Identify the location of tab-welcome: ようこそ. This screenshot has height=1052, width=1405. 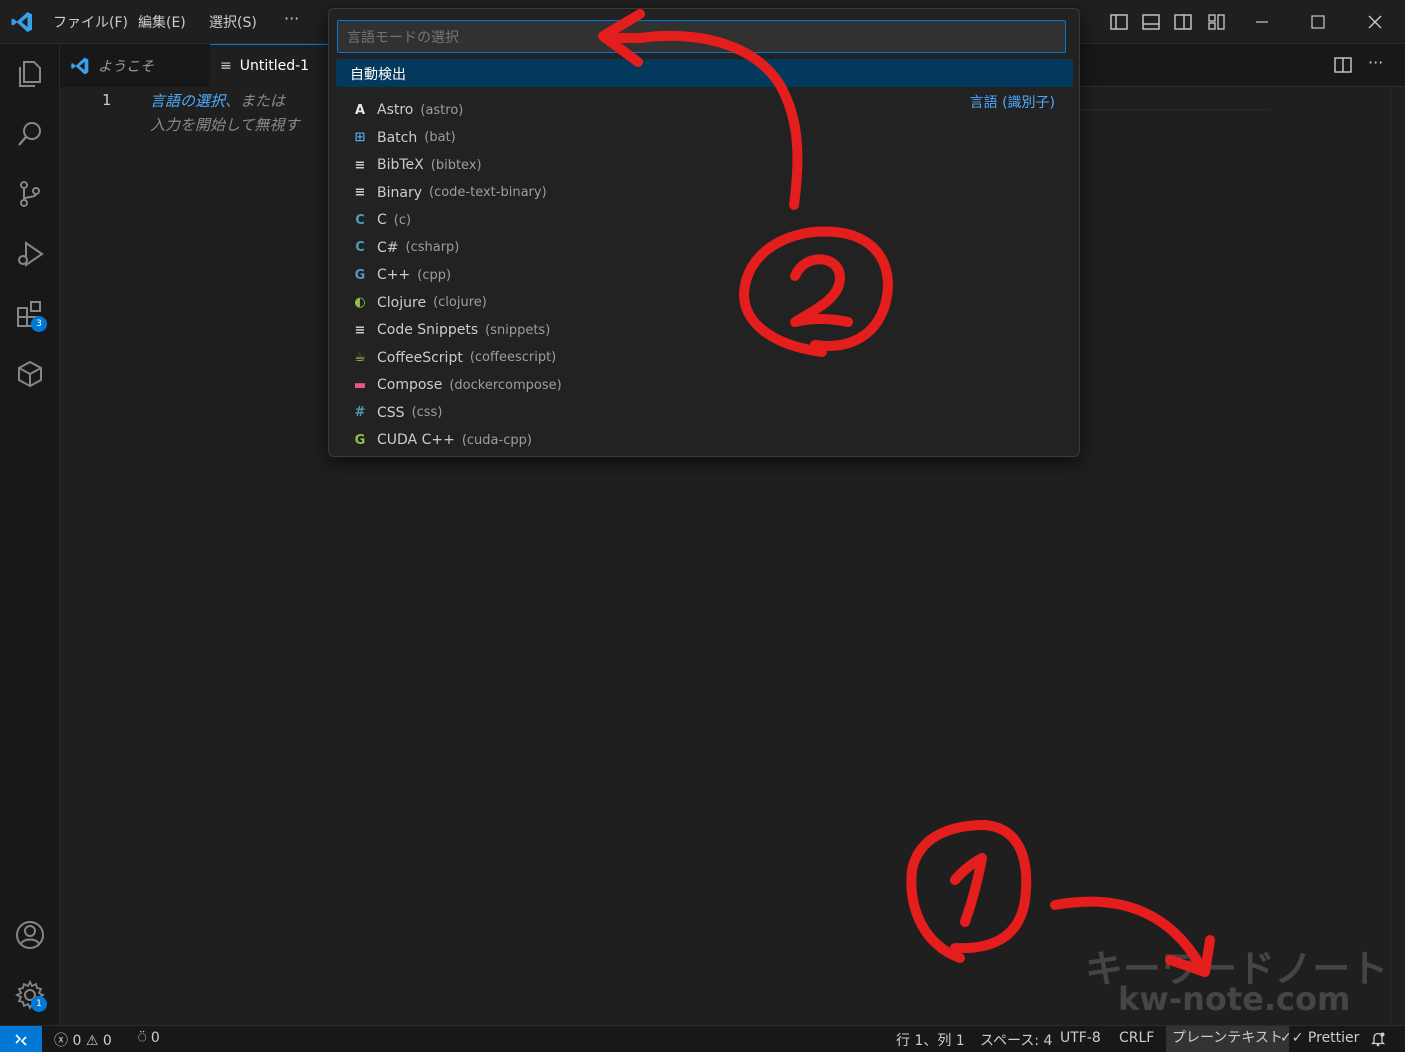
(135, 65).